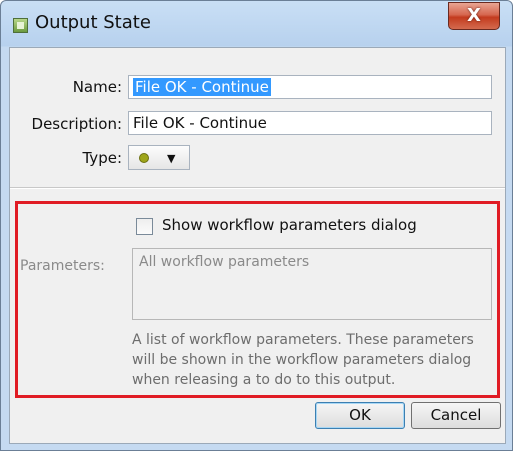  I want to click on status-dot-icon, so click(144, 158).